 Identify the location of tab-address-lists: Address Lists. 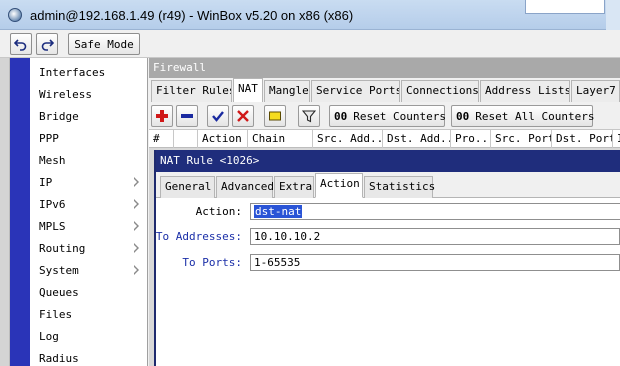
(525, 91).